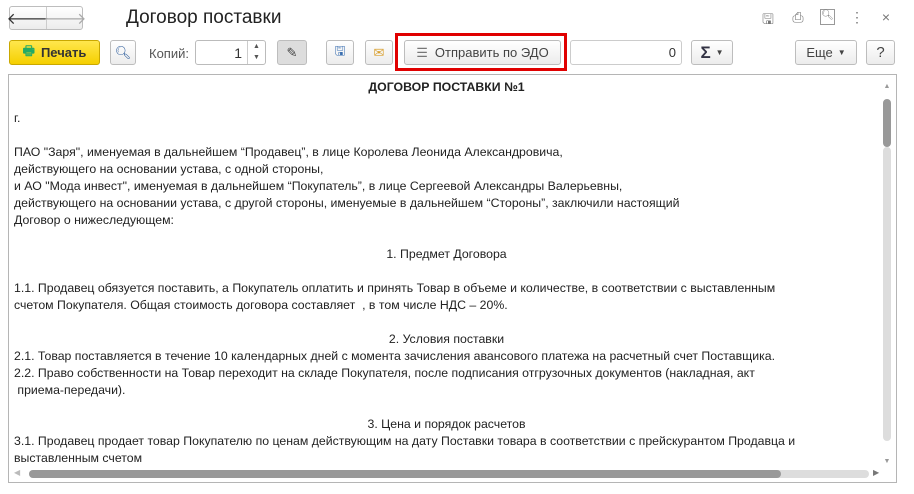 The width and height of the screenshot is (914, 494). I want to click on close-icon: ×, so click(886, 18).